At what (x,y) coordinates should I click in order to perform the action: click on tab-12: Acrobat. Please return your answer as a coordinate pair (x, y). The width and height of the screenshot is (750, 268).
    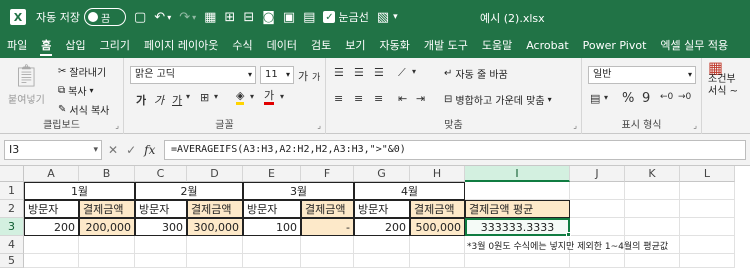
    Looking at the image, I should click on (547, 46).